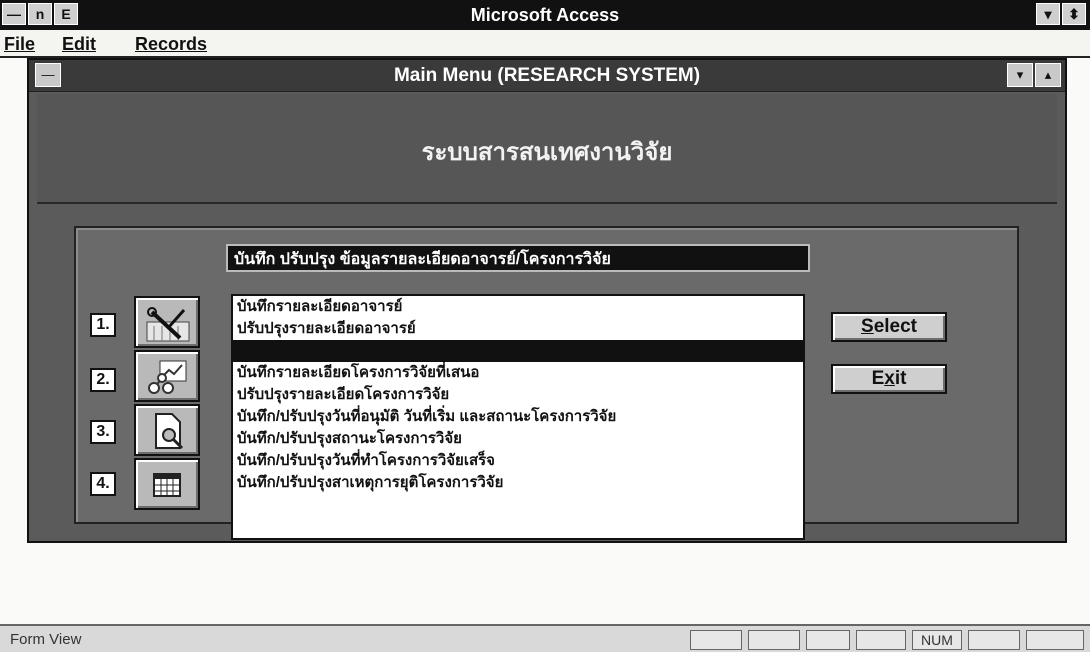  I want to click on option-3-button, so click(167, 430).